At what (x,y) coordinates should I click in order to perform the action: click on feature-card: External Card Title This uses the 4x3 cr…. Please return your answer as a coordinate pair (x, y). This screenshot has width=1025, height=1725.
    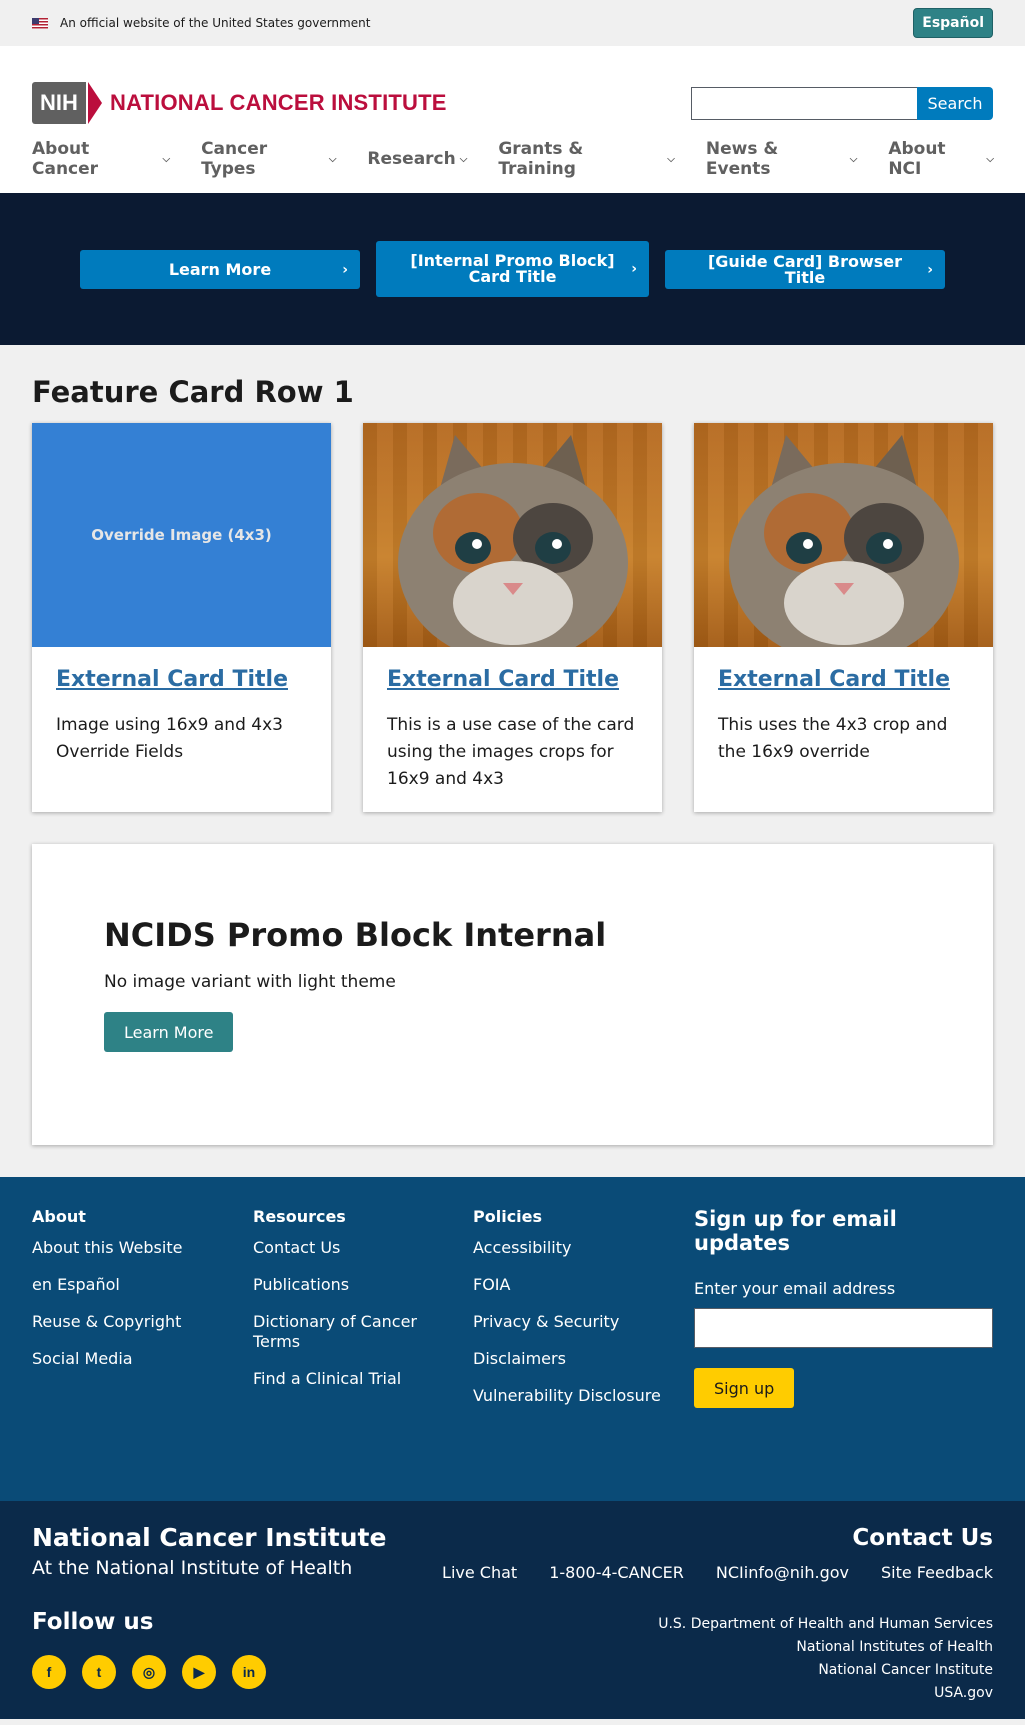
    Looking at the image, I should click on (843, 617).